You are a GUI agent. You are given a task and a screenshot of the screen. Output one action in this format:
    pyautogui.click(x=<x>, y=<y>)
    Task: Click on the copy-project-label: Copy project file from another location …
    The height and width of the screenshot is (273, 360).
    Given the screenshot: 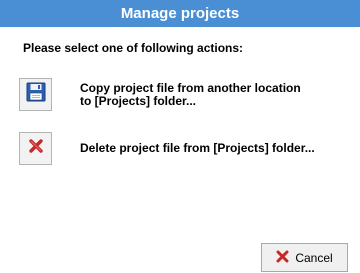 What is the action you would take?
    pyautogui.click(x=190, y=94)
    